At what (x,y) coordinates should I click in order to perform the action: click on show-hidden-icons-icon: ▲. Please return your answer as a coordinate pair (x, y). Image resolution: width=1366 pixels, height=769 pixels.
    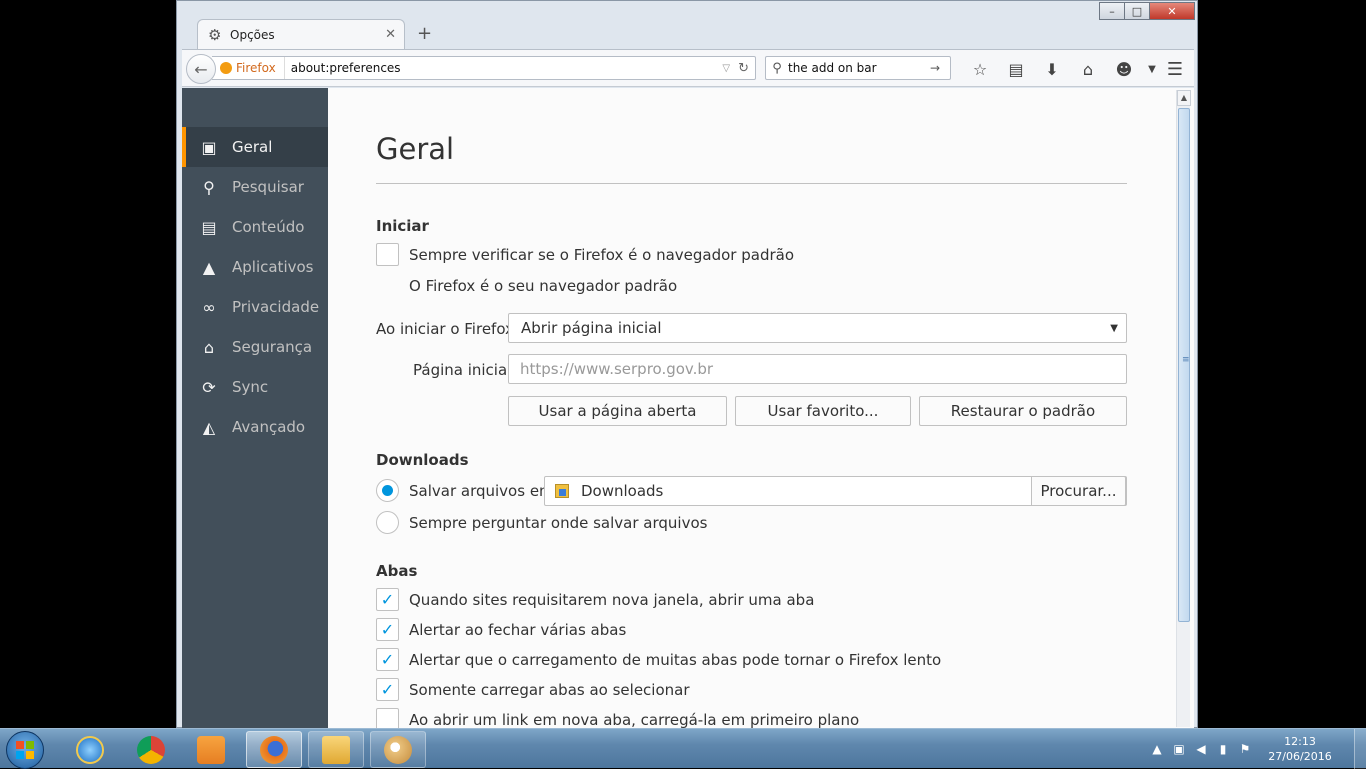
    Looking at the image, I should click on (1157, 749).